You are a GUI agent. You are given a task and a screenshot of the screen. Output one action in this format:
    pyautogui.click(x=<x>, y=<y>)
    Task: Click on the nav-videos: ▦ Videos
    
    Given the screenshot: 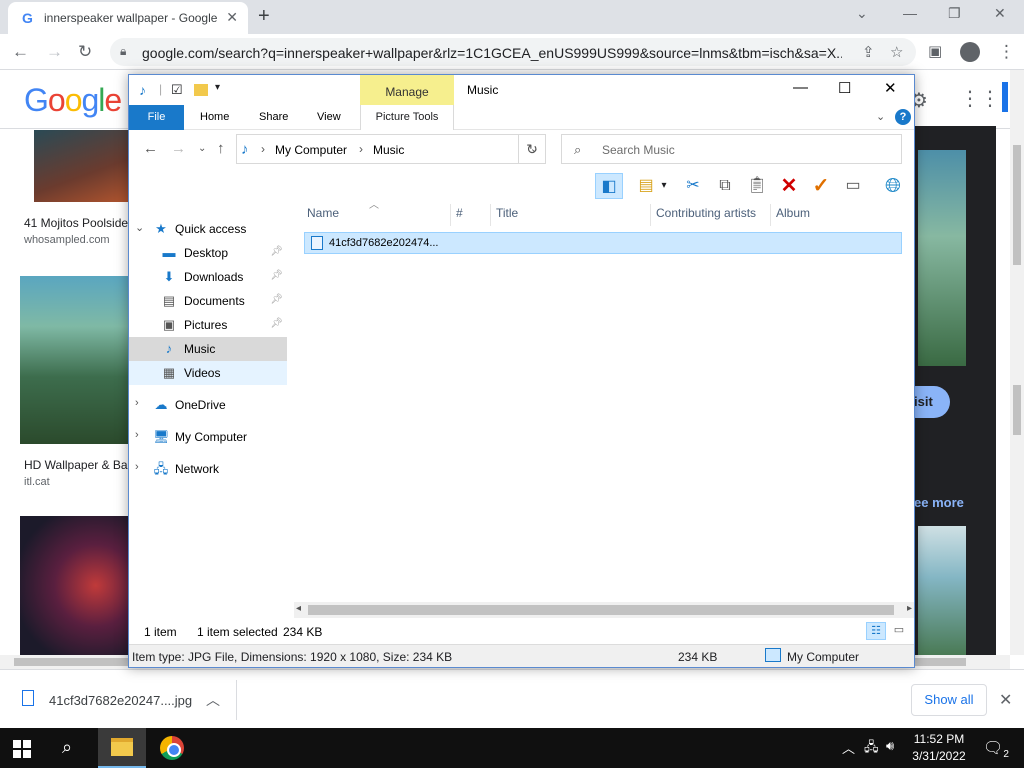 What is the action you would take?
    pyautogui.click(x=208, y=373)
    